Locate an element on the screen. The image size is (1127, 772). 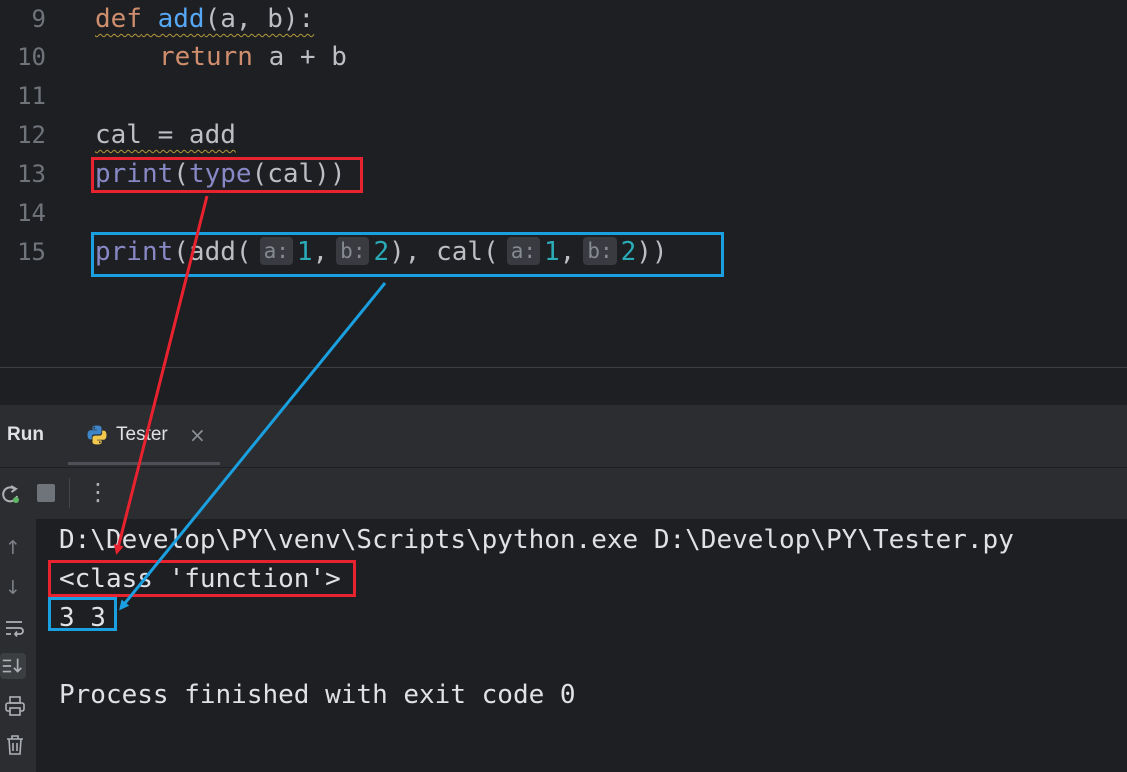
annotation-arrows is located at coordinates (250, 403).